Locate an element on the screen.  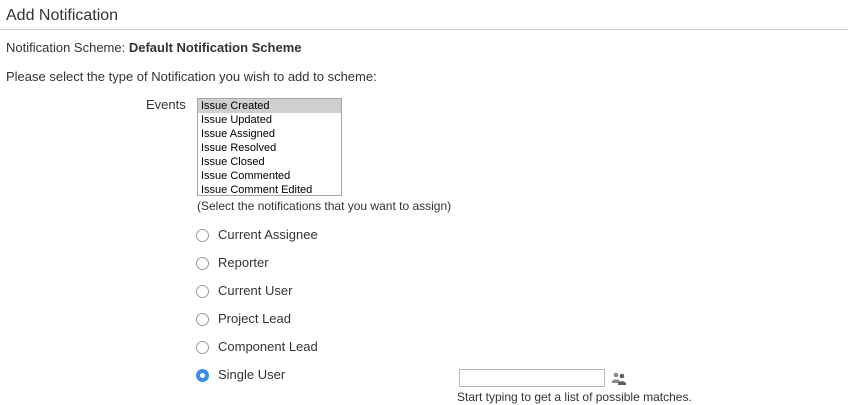
radio-single-user: Single User is located at coordinates (240, 375).